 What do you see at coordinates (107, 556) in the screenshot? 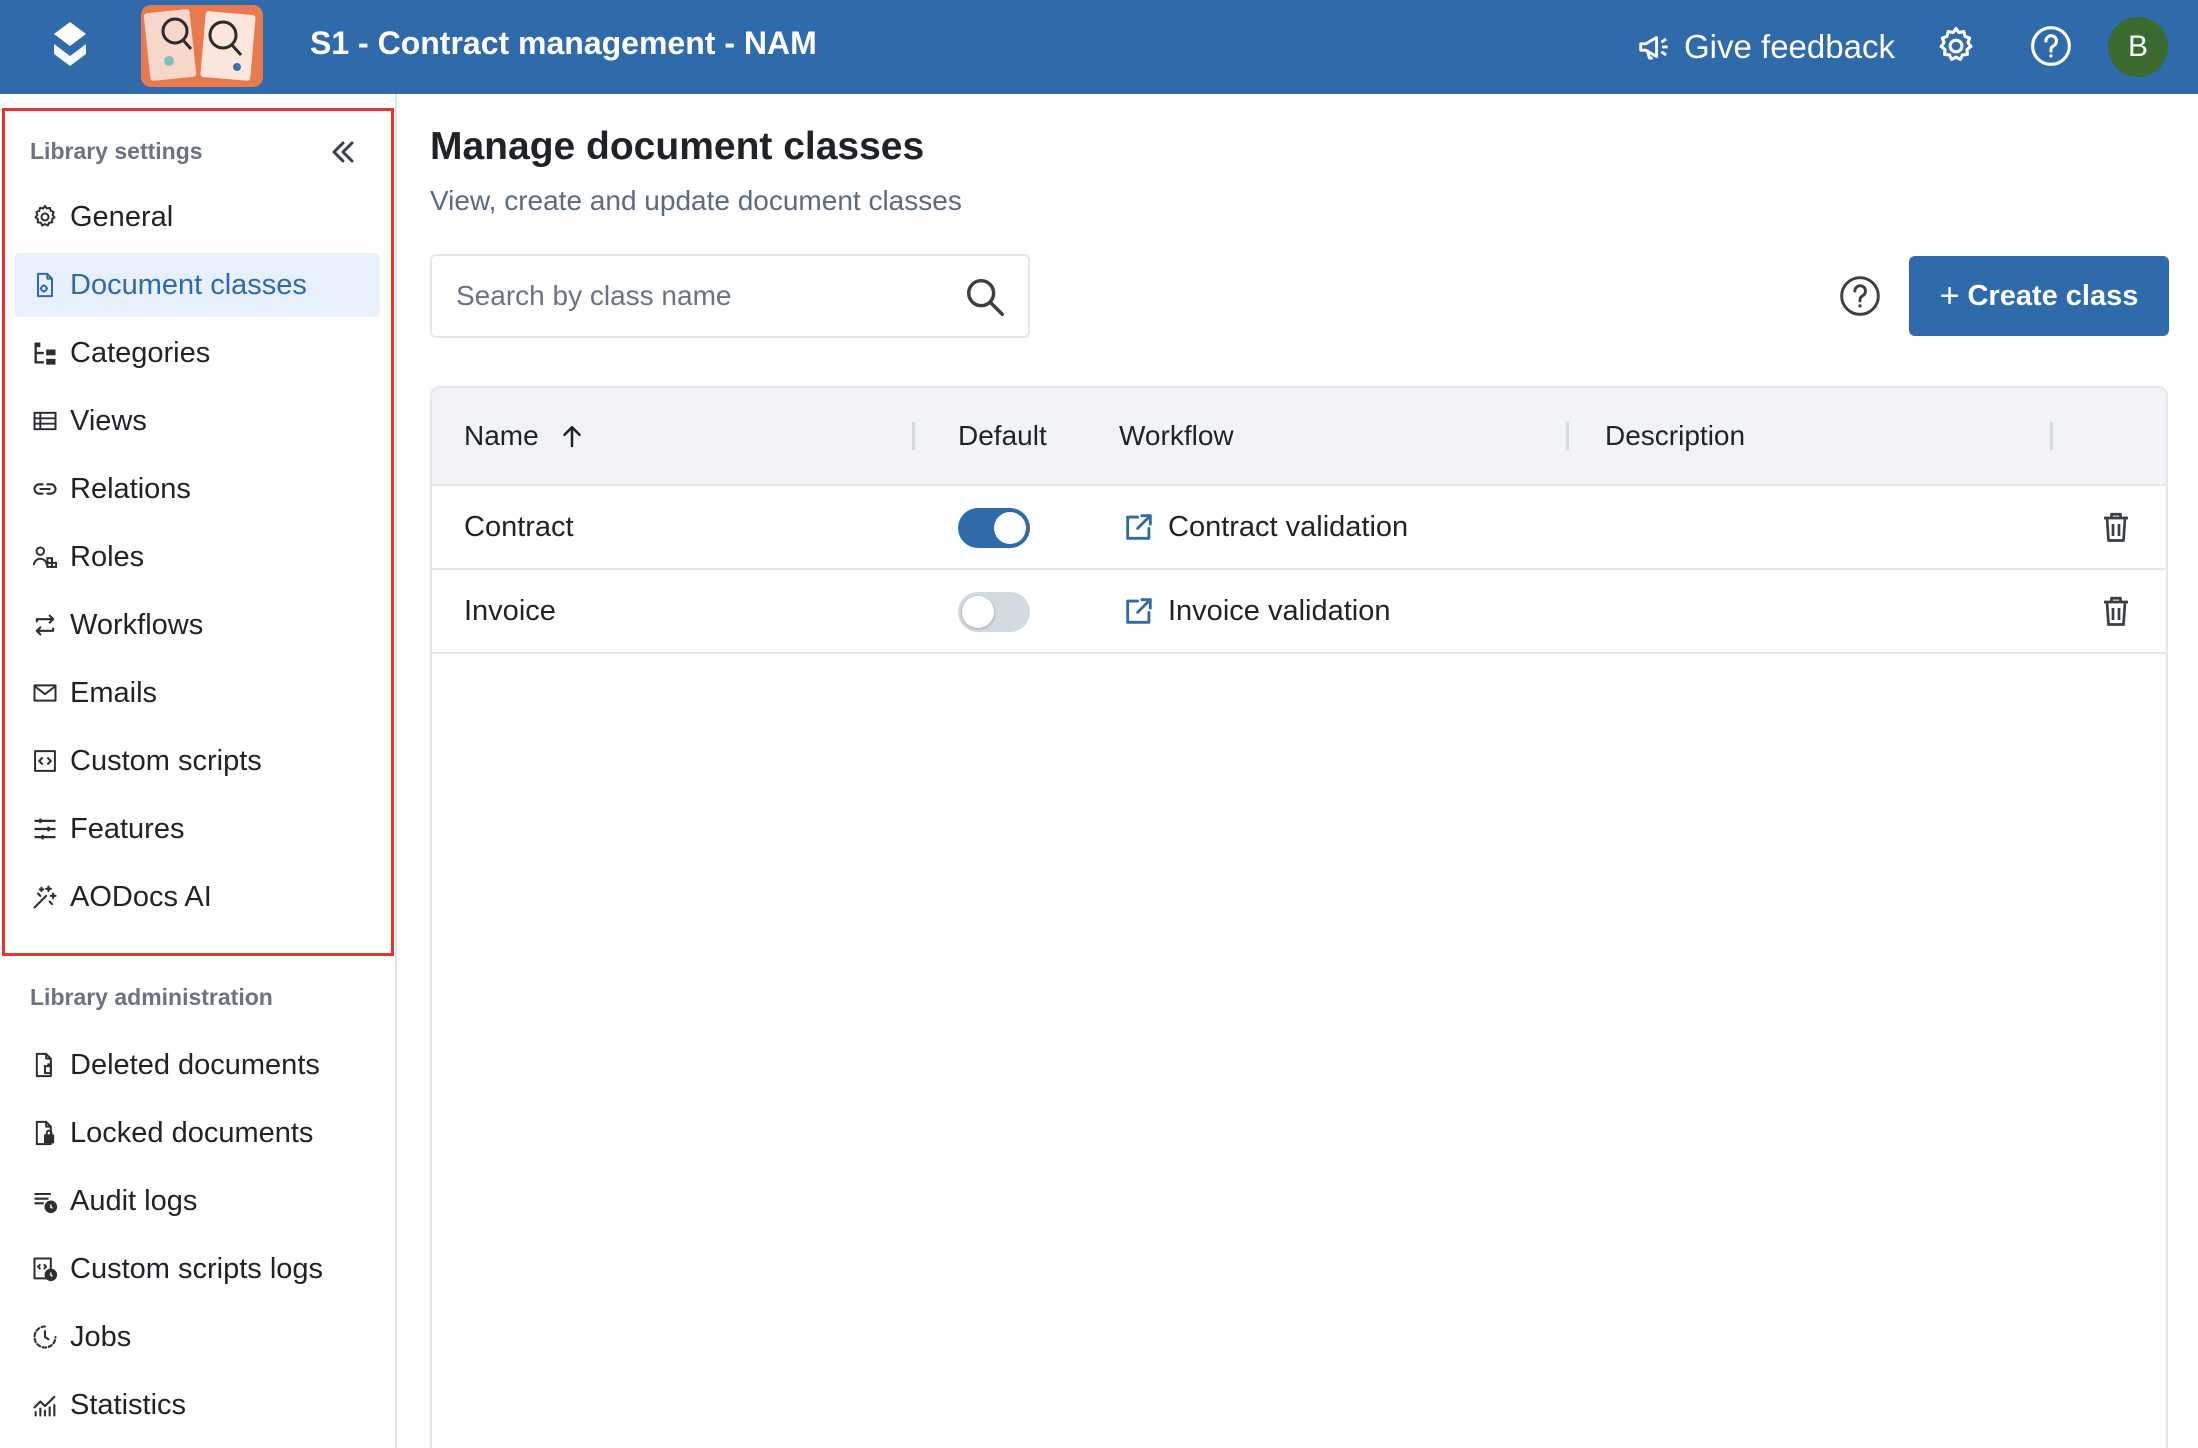
I see `sidebar-item-label: Roles` at bounding box center [107, 556].